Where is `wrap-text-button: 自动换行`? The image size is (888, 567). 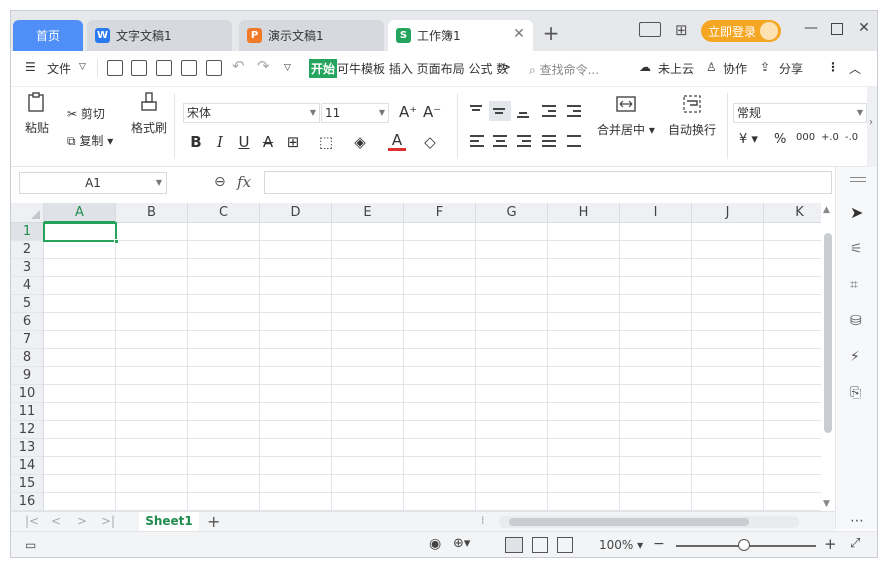 wrap-text-button: 自动换行 is located at coordinates (692, 115).